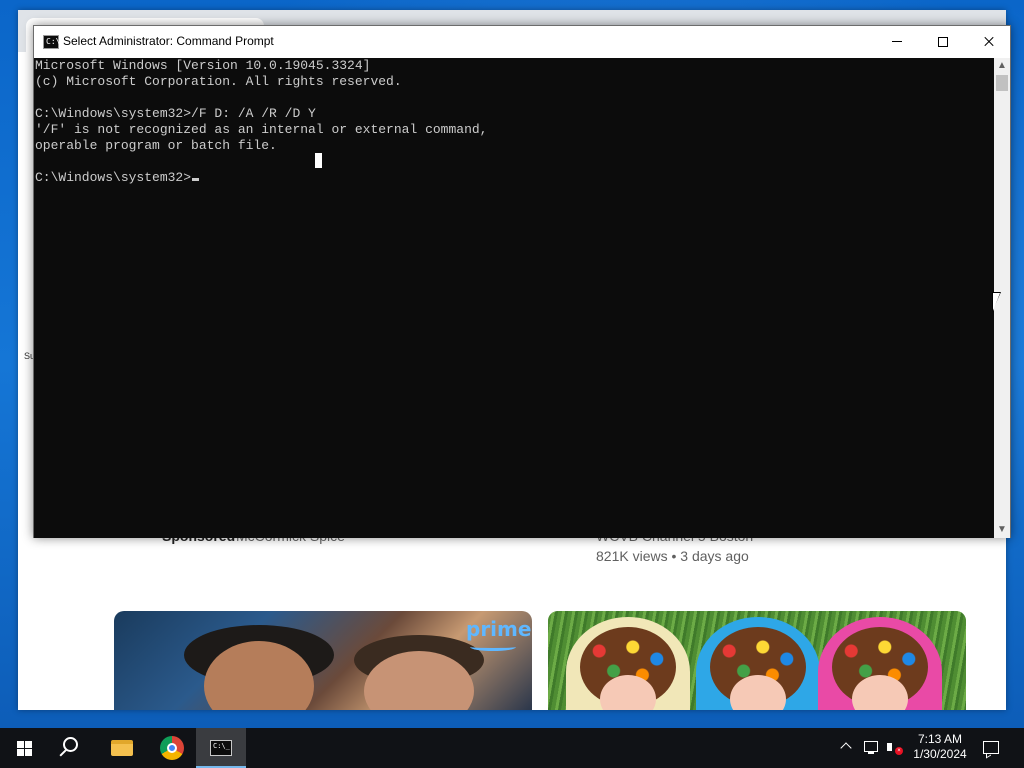 The width and height of the screenshot is (1024, 768). What do you see at coordinates (940, 739) in the screenshot?
I see `clock-time: 7:13 AM` at bounding box center [940, 739].